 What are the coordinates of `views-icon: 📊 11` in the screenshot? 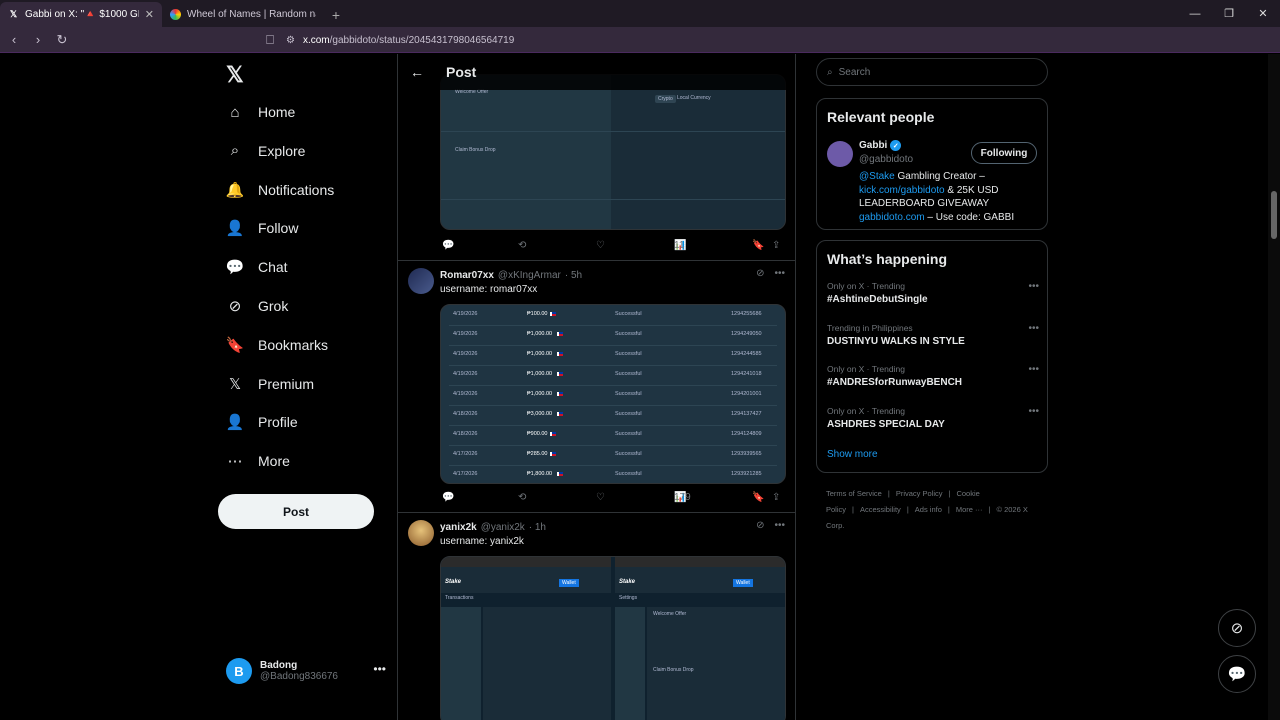 It's located at (680, 245).